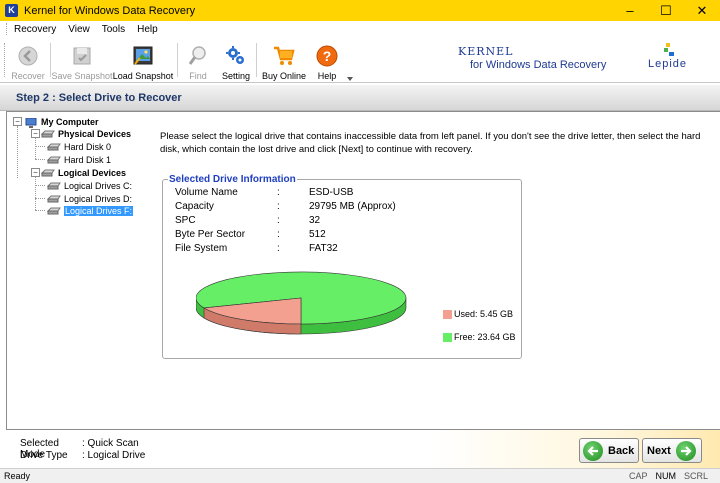  I want to click on menu-help: Help, so click(147, 29).